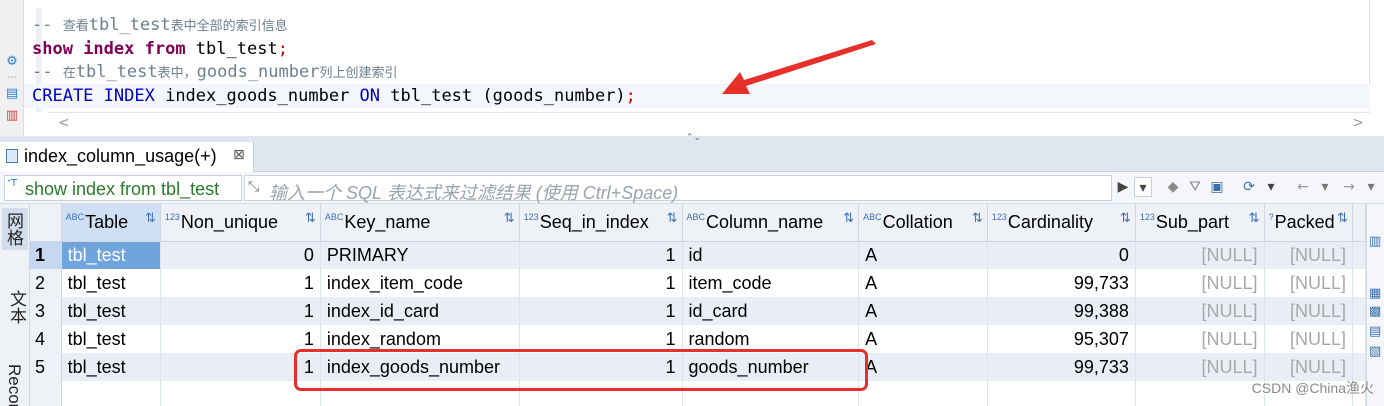 The height and width of the screenshot is (406, 1384). I want to click on row-number: 4, so click(46, 339).